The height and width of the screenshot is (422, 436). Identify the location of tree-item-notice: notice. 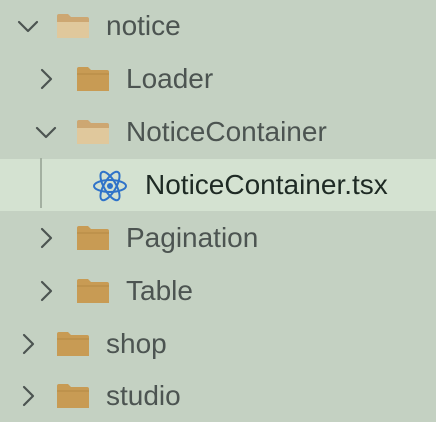
(218, 26).